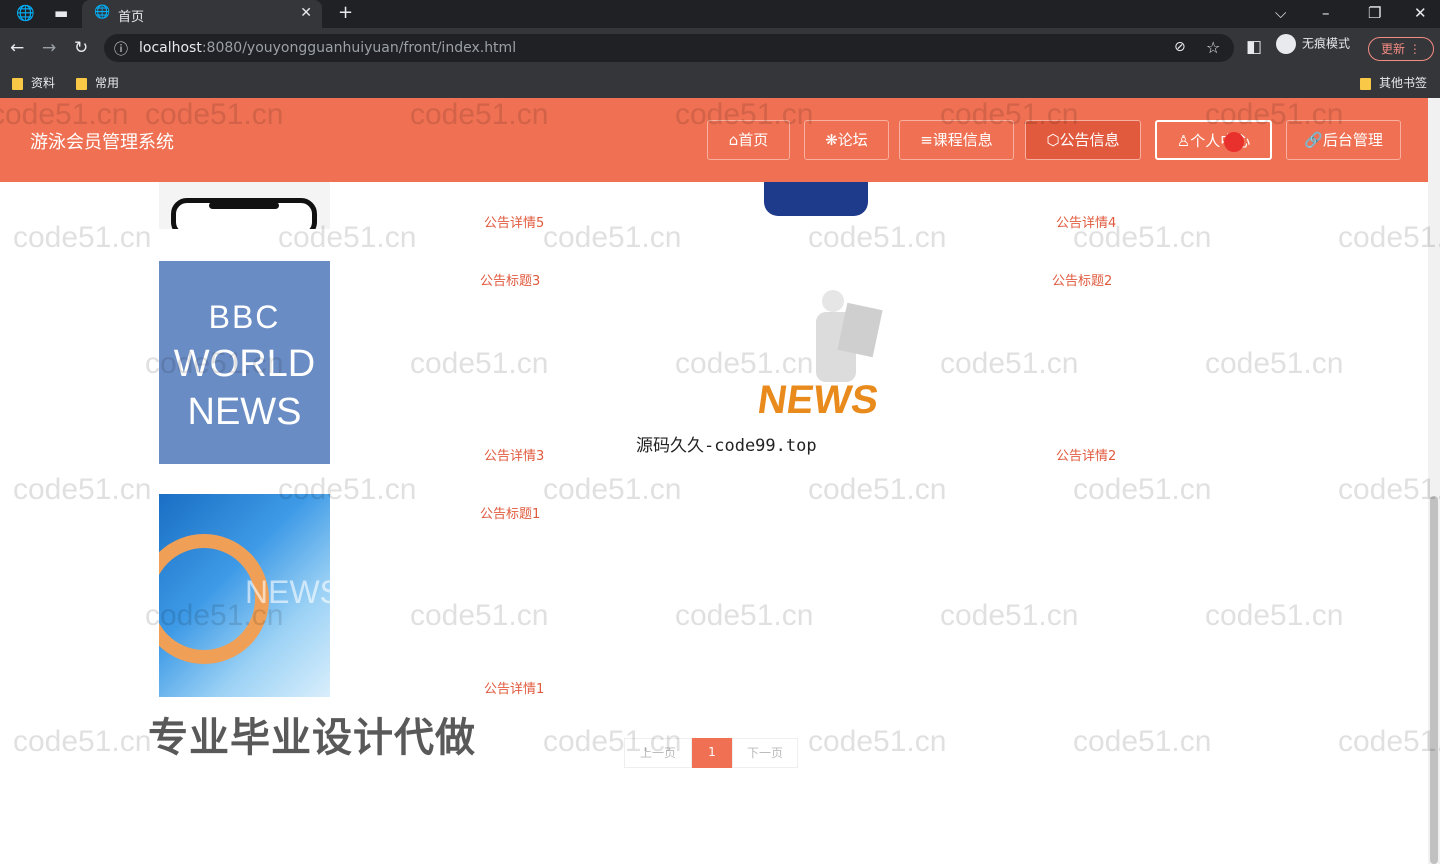 The height and width of the screenshot is (864, 1440). Describe the element at coordinates (831, 140) in the screenshot. I see `gear-icon: ❋` at that location.